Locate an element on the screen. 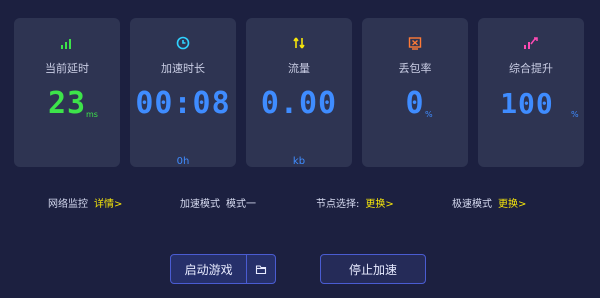  accel-mode-value: 模式一 is located at coordinates (241, 204).